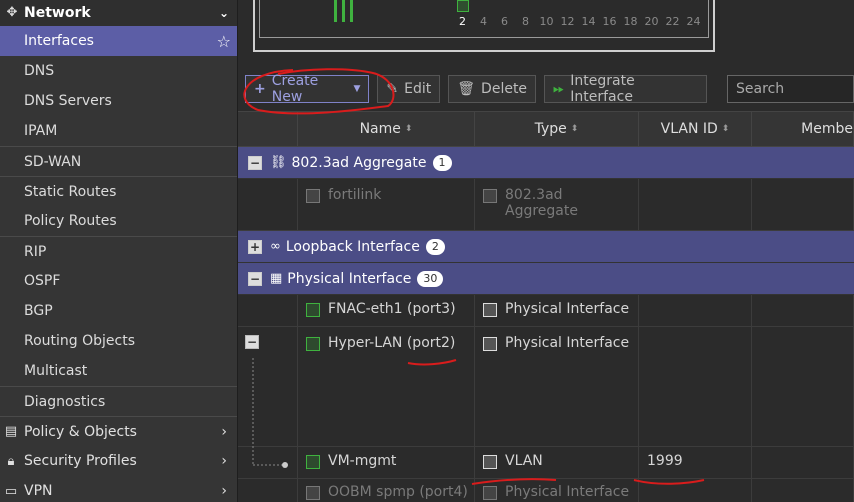 This screenshot has width=854, height=502. What do you see at coordinates (546, 163) in the screenshot?
I see `group-aggregate: − ⛓ 802.3ad Aggregate 1` at bounding box center [546, 163].